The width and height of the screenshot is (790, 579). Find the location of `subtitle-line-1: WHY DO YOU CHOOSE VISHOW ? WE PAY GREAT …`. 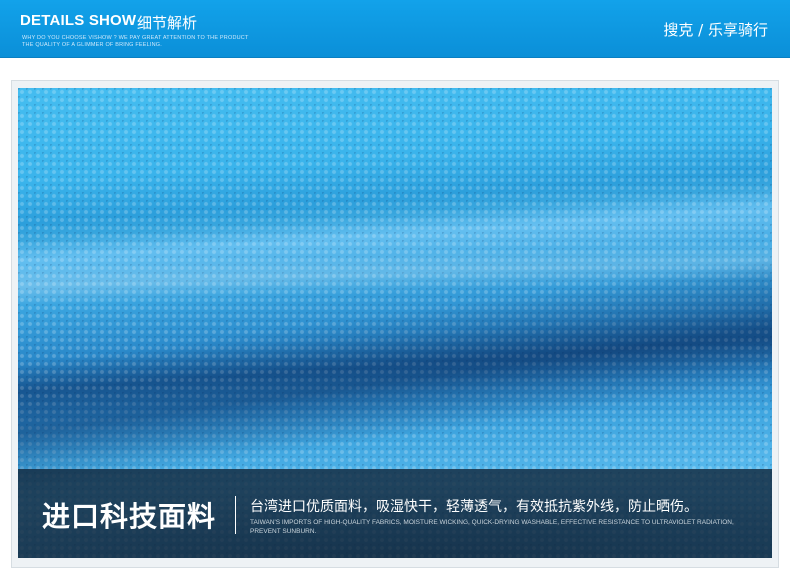

subtitle-line-1: WHY DO YOU CHOOSE VISHOW ? WE PAY GREAT … is located at coordinates (135, 38).